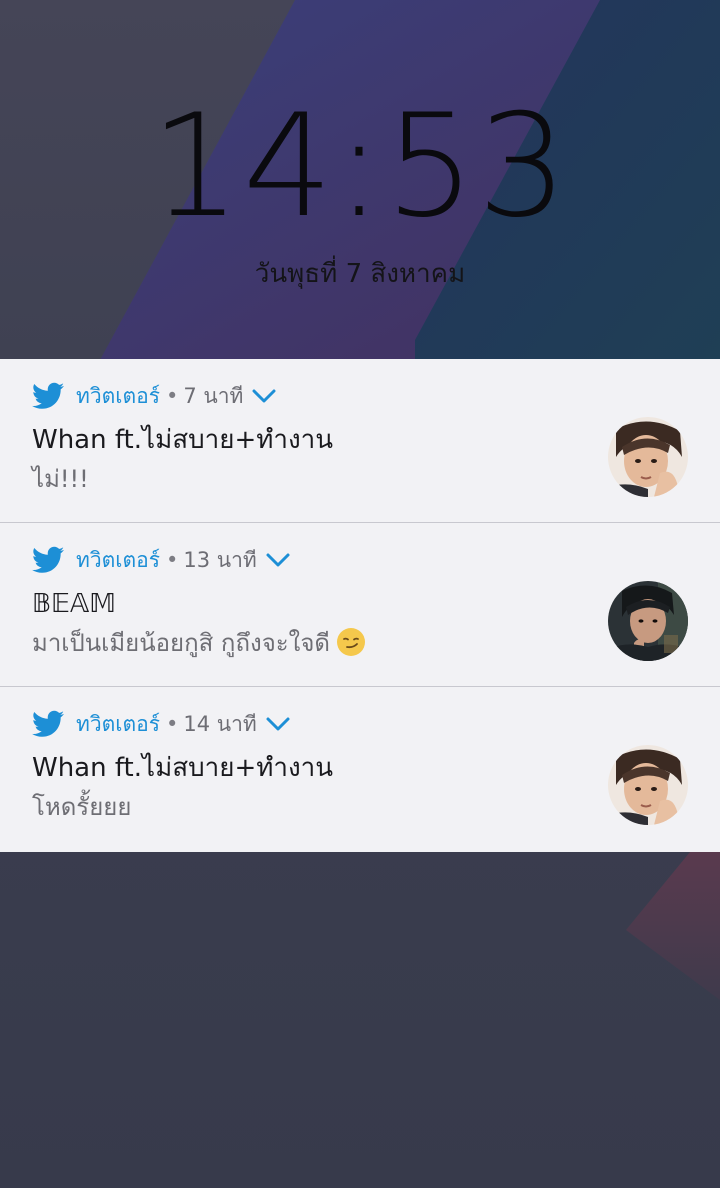  What do you see at coordinates (60, 479) in the screenshot?
I see `notification-message: ไม่!!!` at bounding box center [60, 479].